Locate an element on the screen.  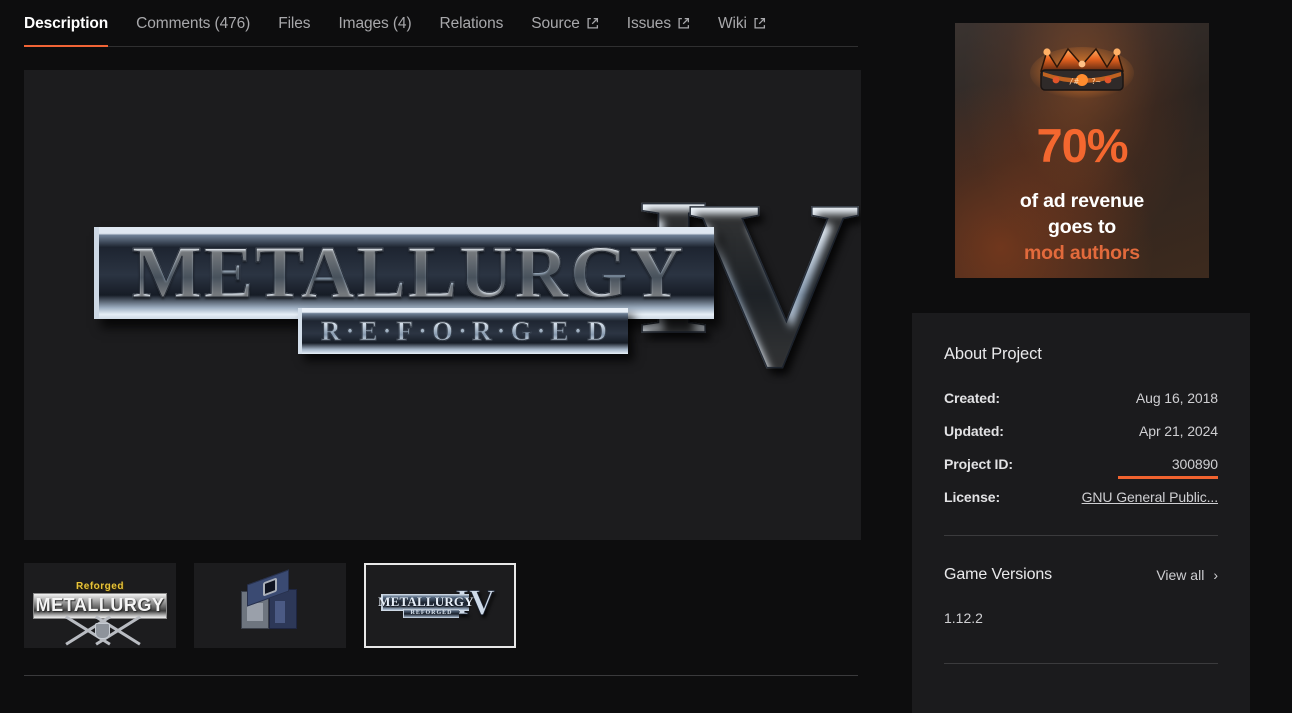
tab-label: Images (4) is located at coordinates (375, 23).